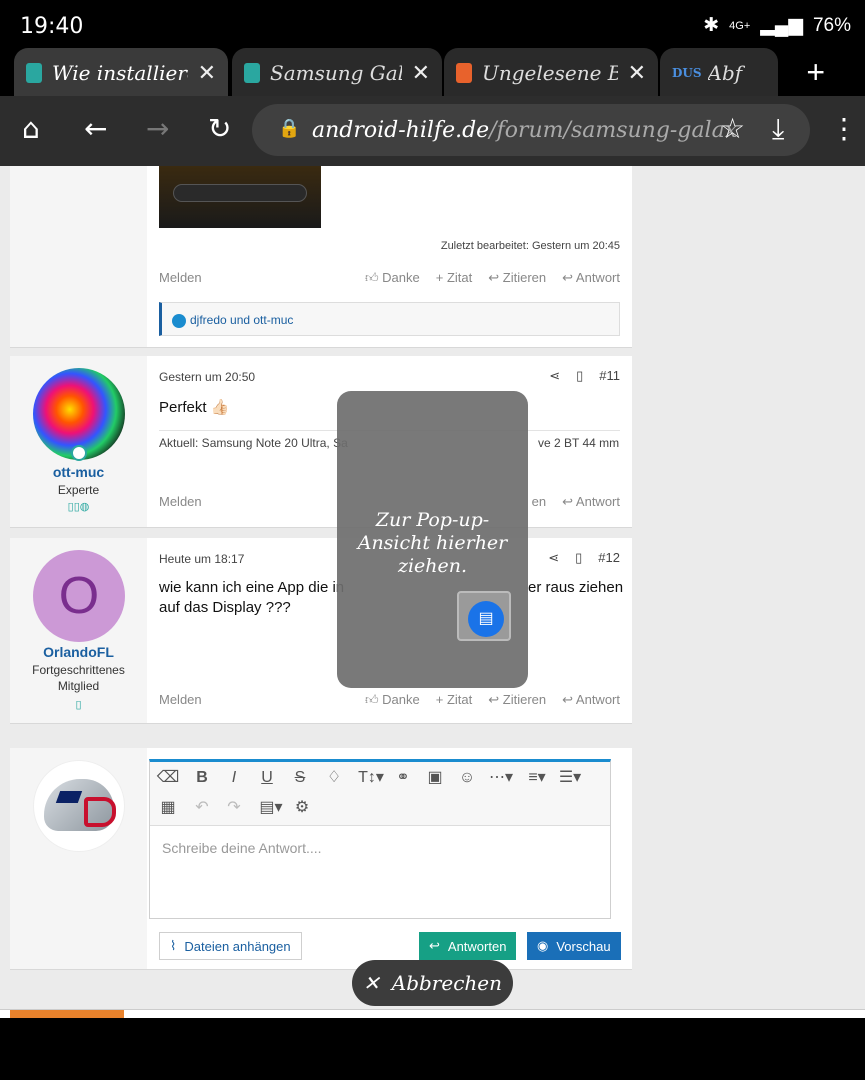 The image size is (865, 1080). I want to click on reply-submit-label: Antworten, so click(477, 946).